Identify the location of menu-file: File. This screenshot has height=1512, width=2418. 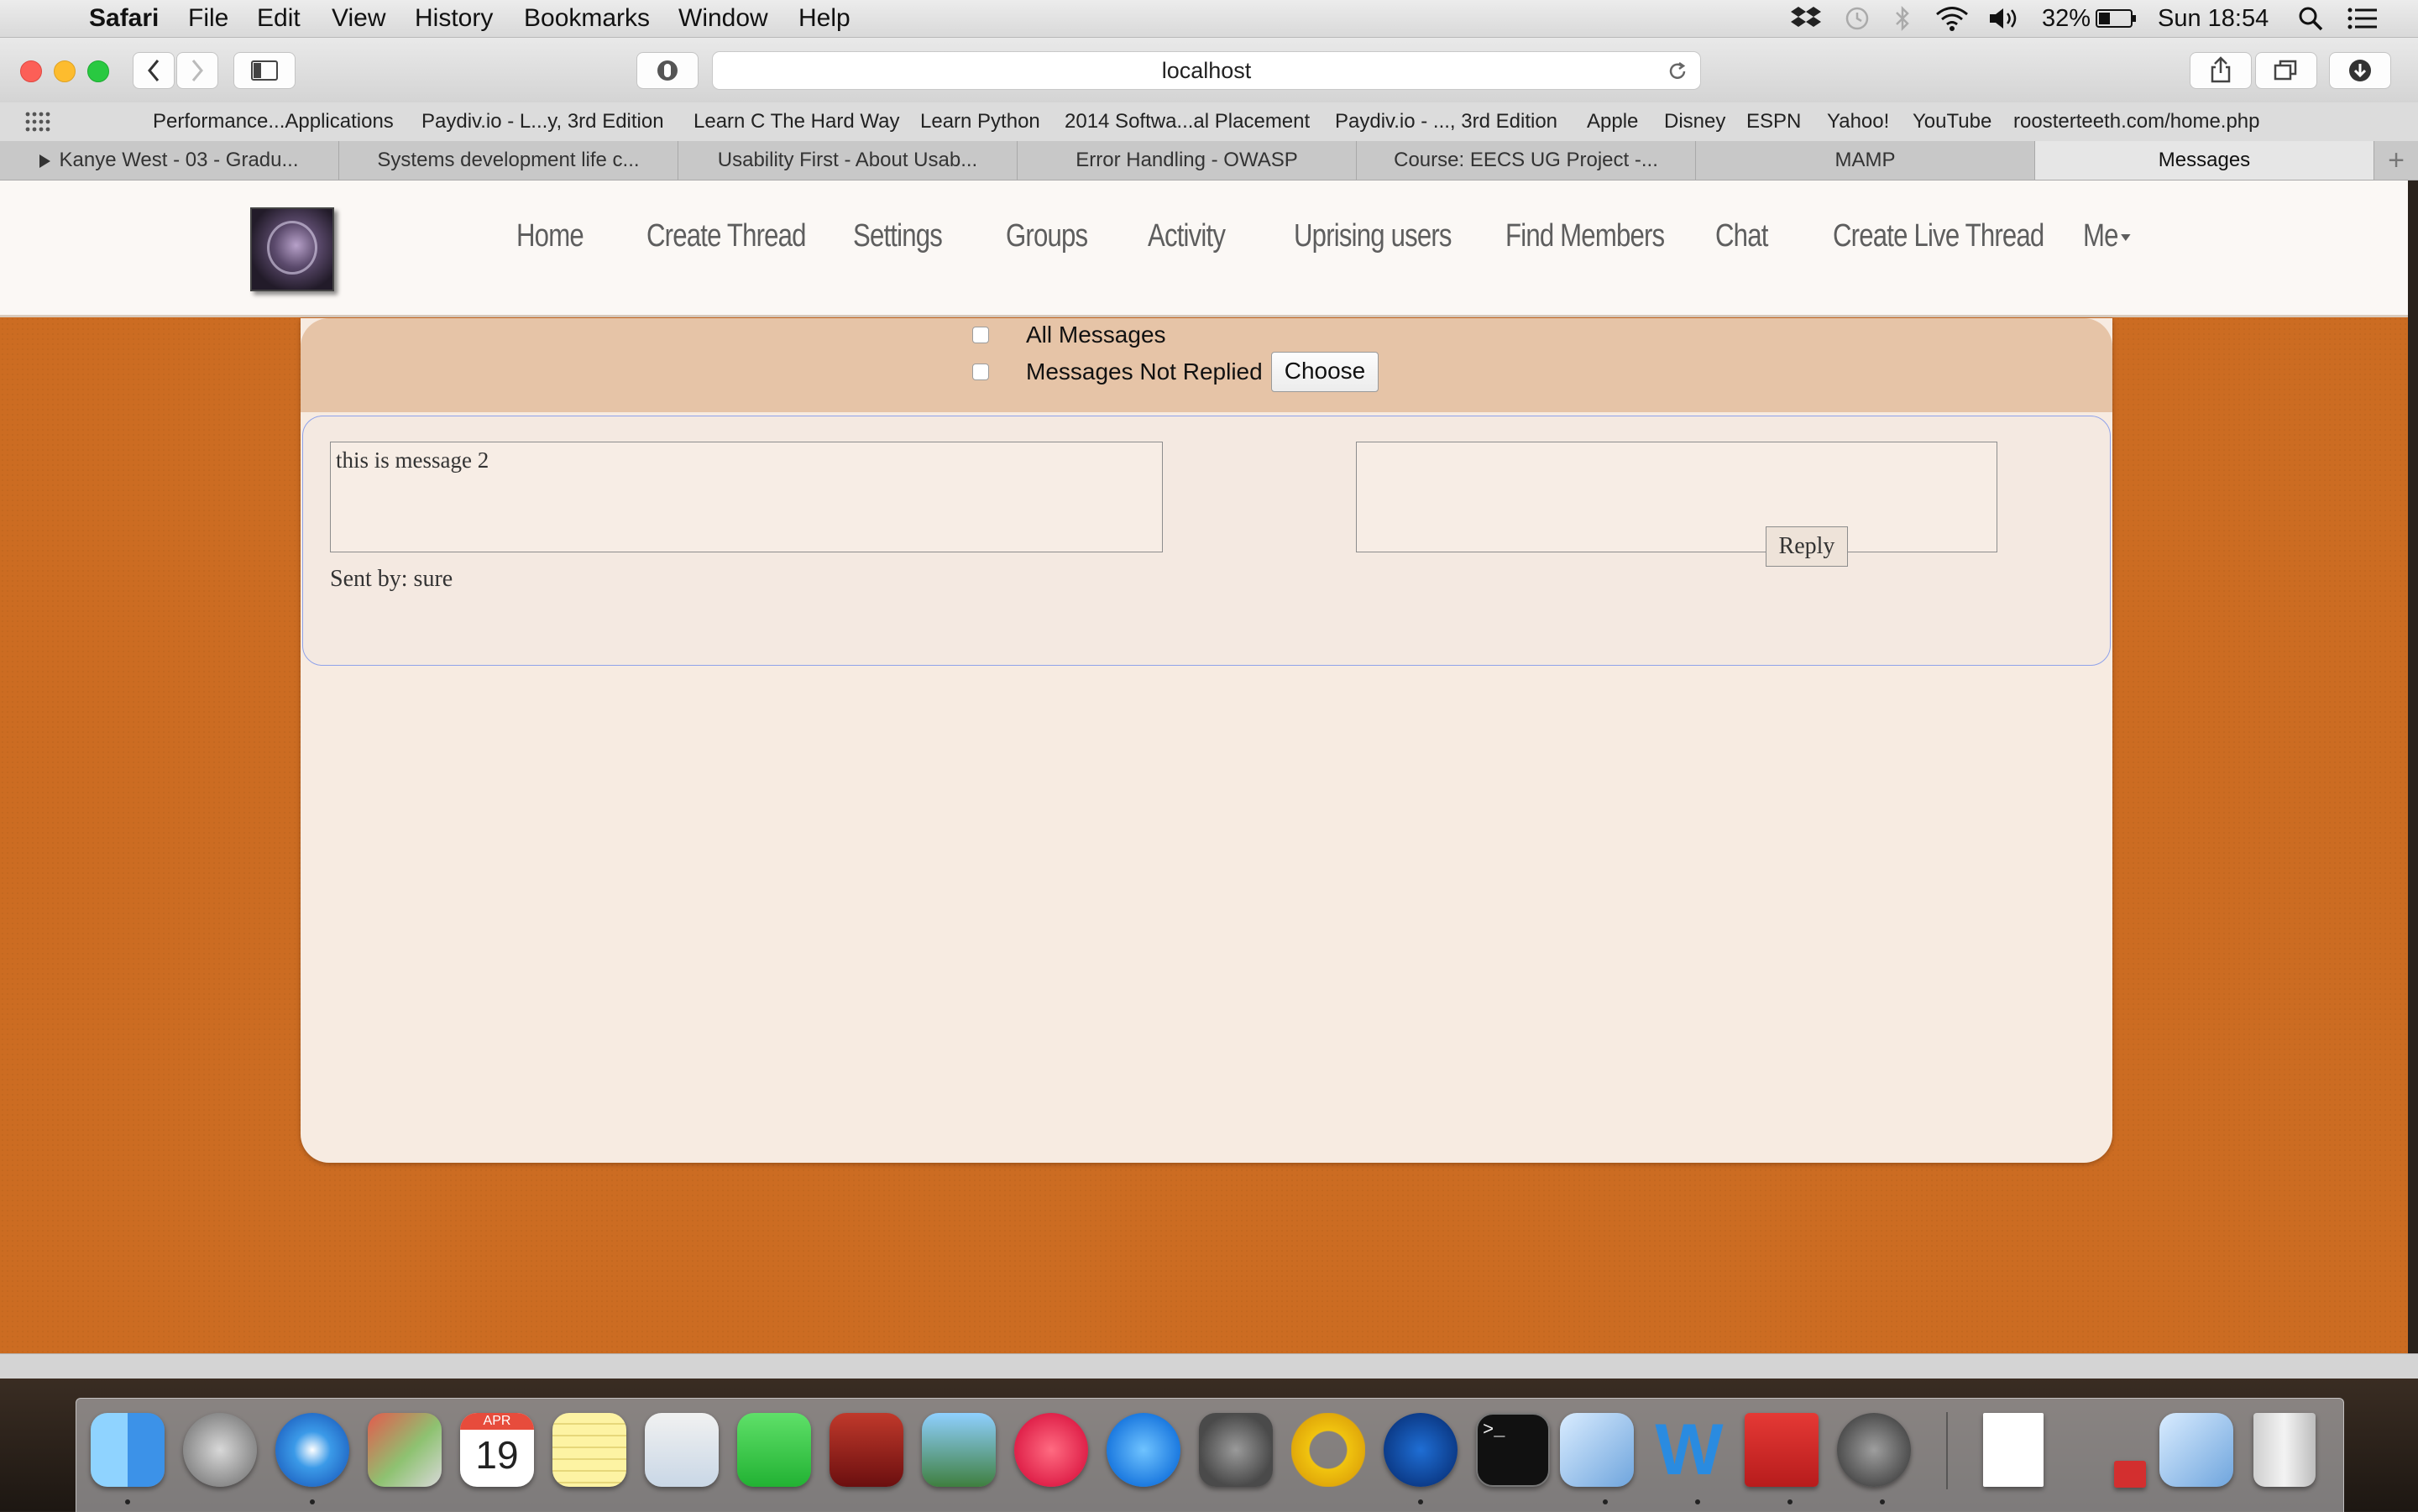
(208, 18).